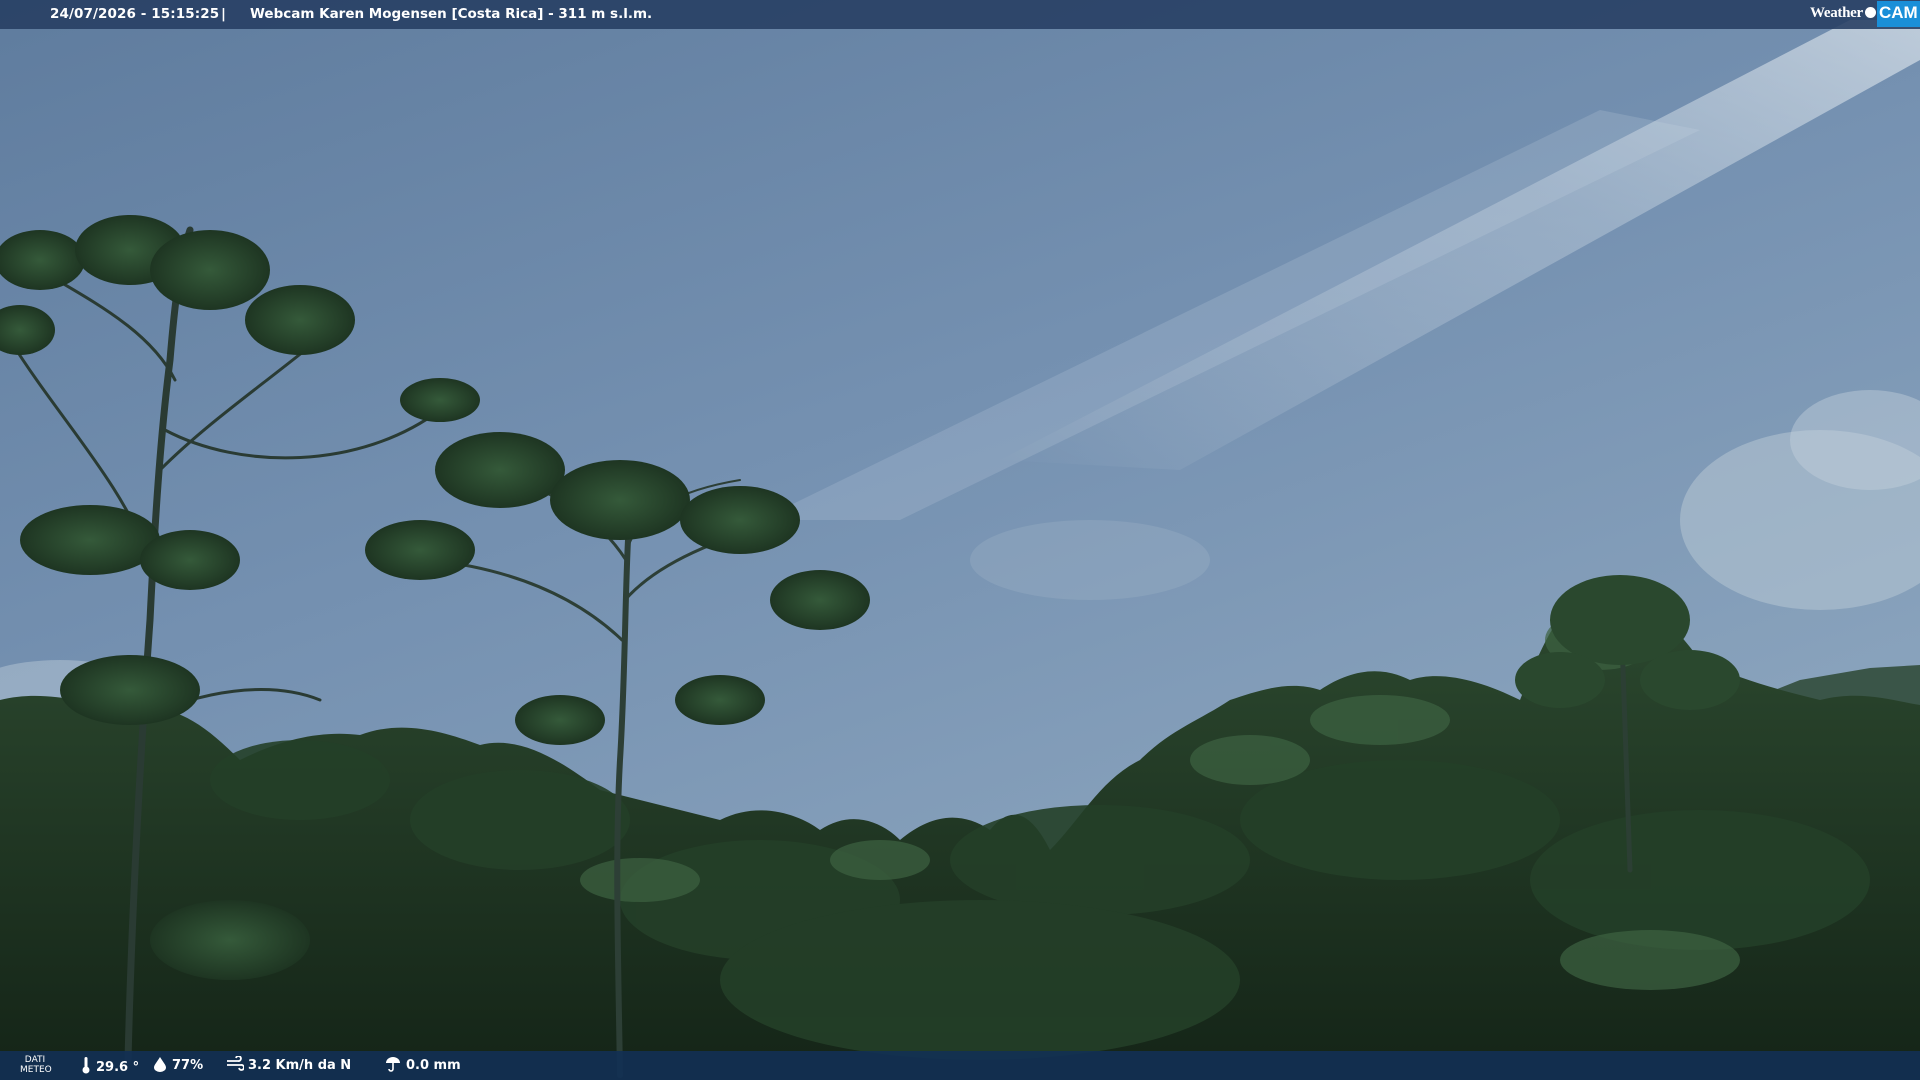 This screenshot has height=1080, width=1920. Describe the element at coordinates (109, 1065) in the screenshot. I see `temperature-reading: 29.6 °` at that location.